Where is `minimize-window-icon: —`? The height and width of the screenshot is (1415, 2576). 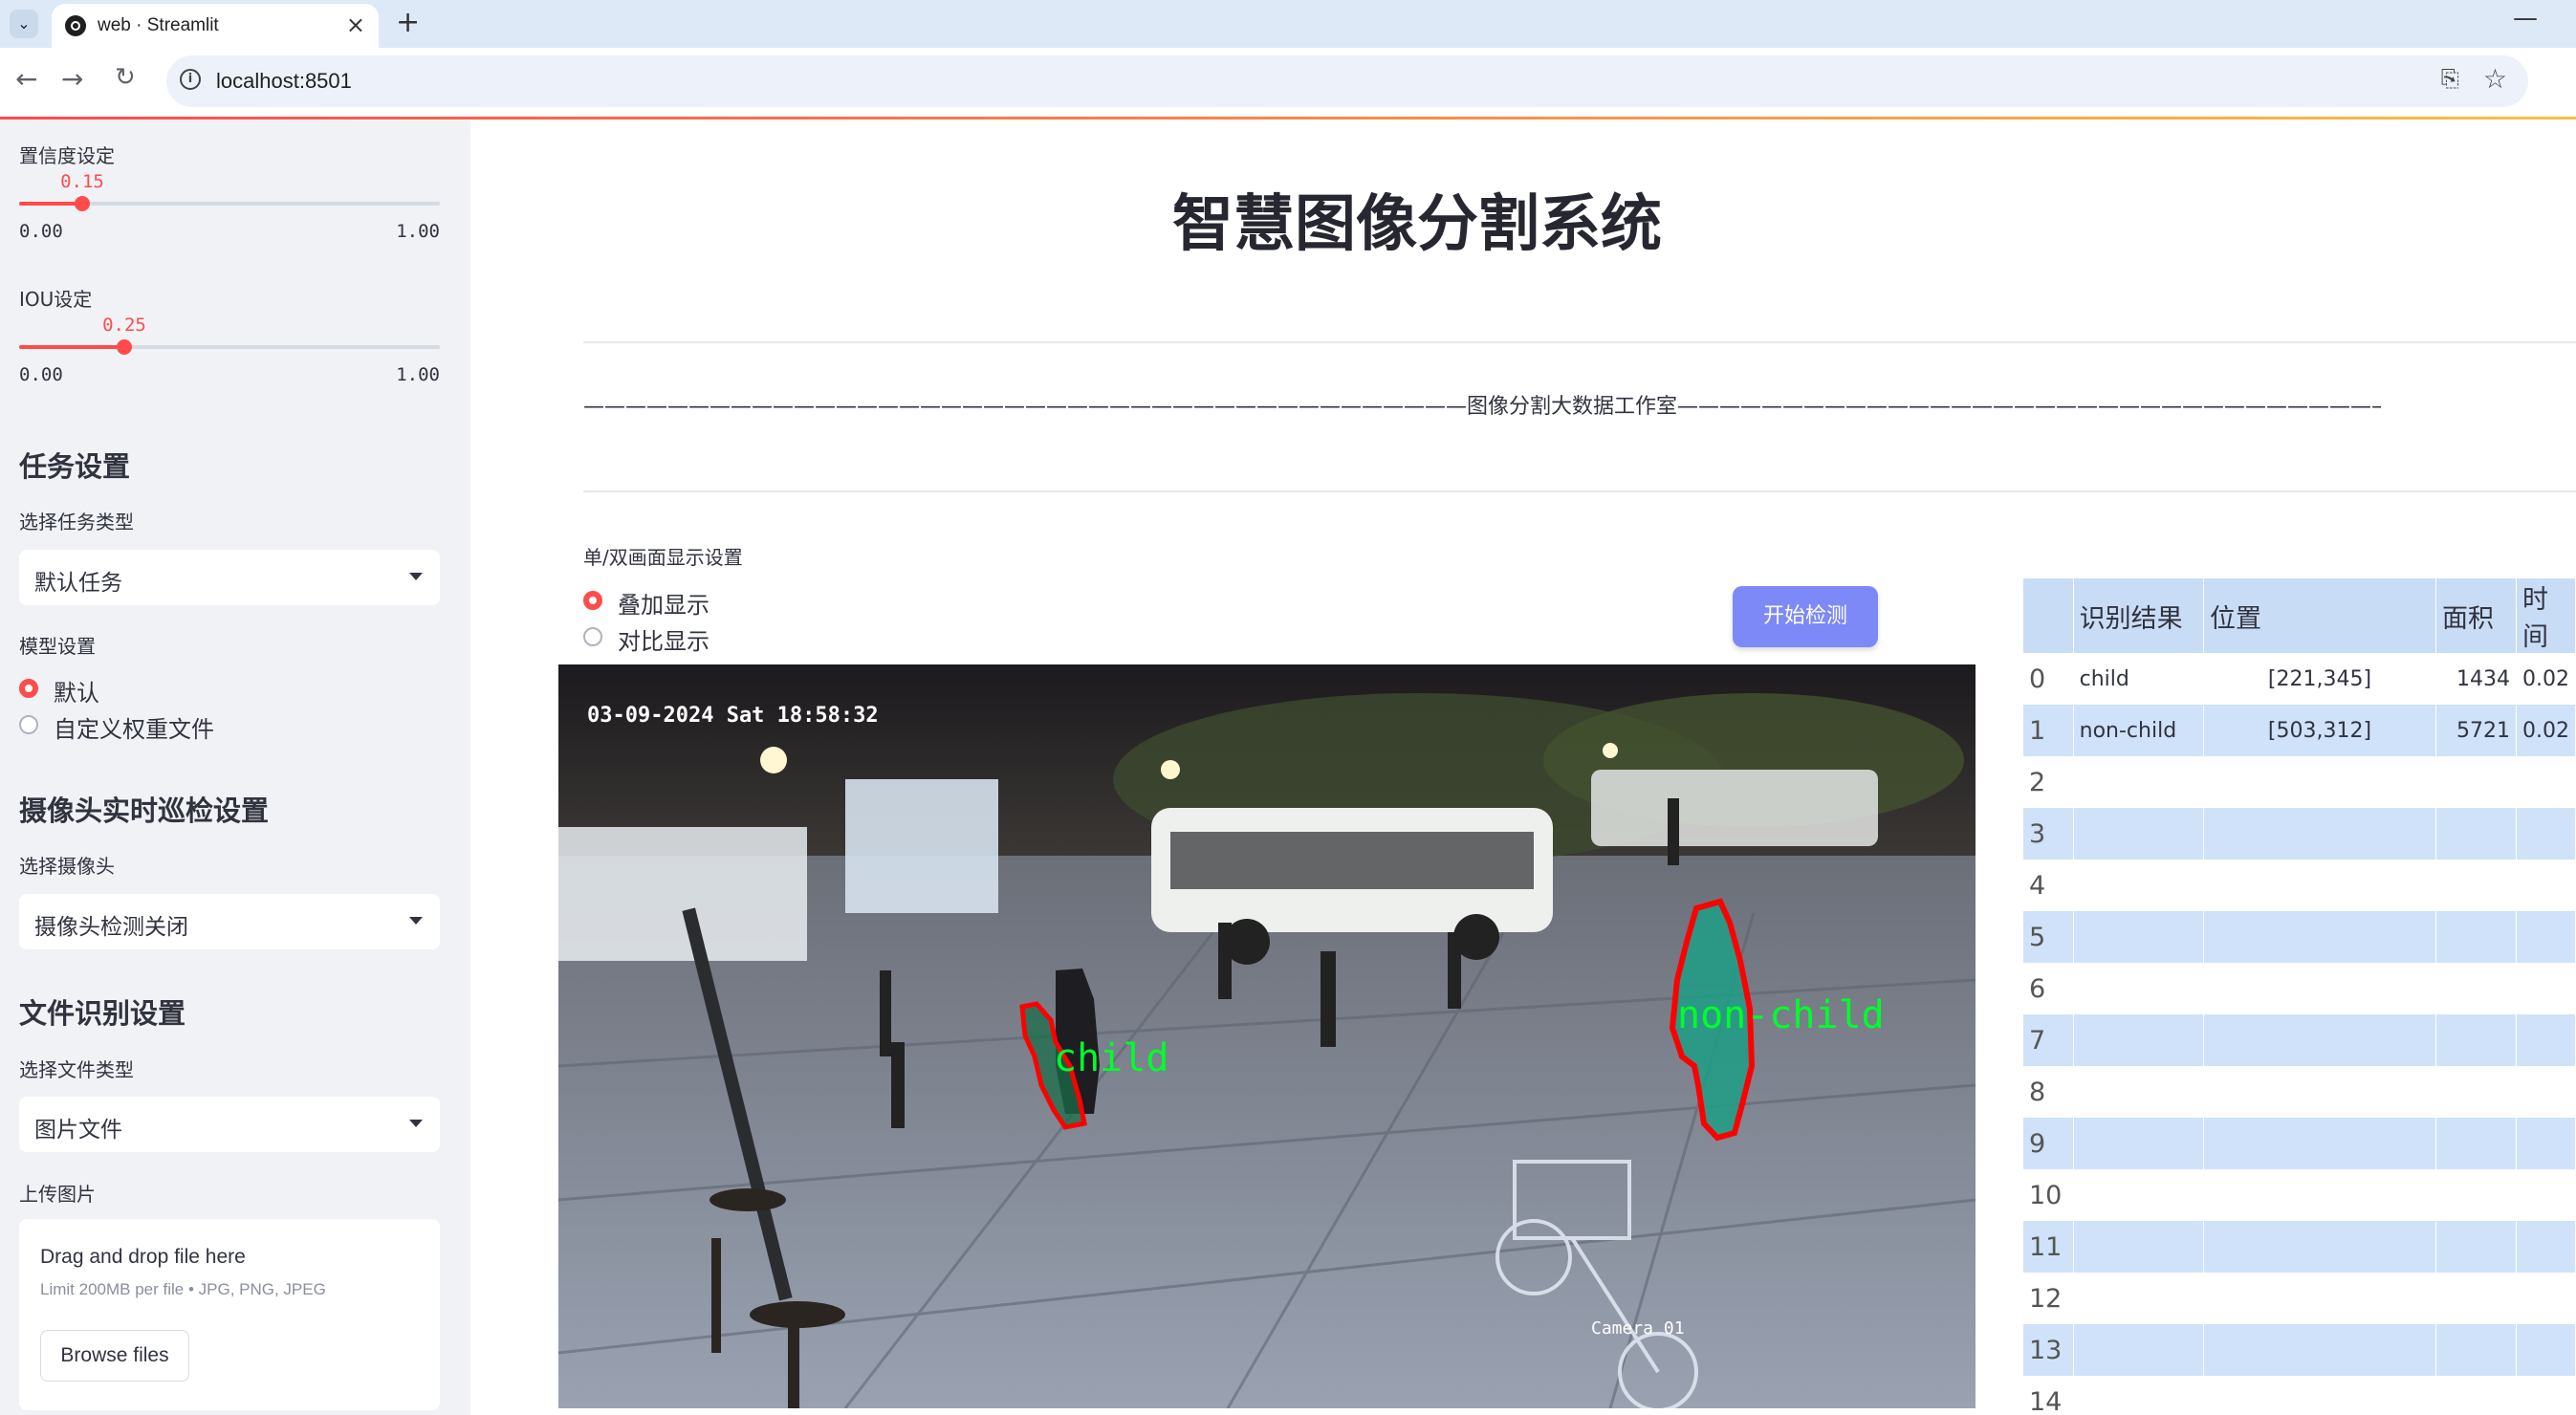
minimize-window-icon: — is located at coordinates (2525, 18).